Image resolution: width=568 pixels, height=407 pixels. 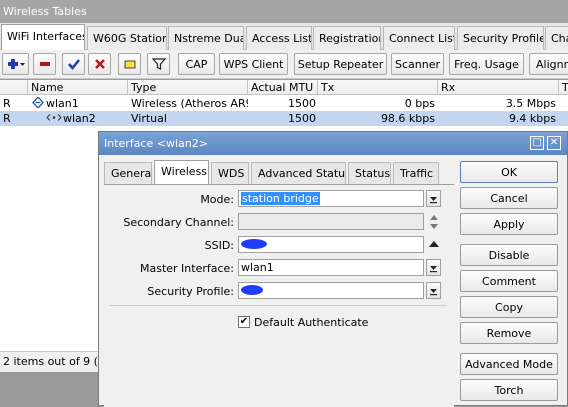 What do you see at coordinates (38, 104) in the screenshot?
I see `wireless-interface-icon` at bounding box center [38, 104].